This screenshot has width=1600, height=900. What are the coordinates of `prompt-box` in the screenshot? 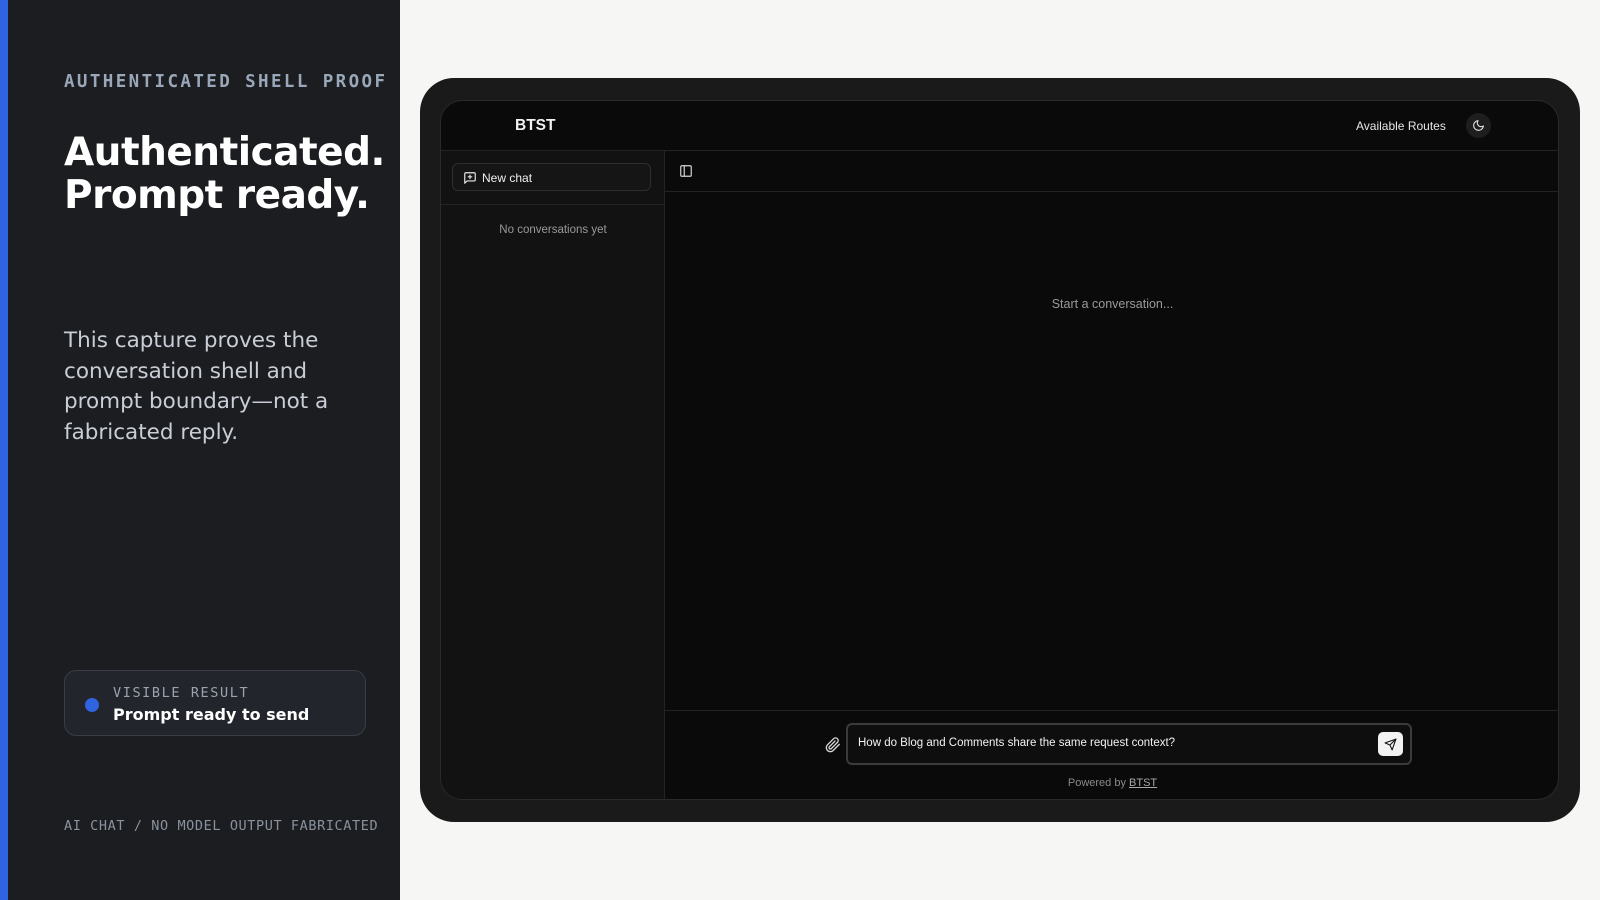 It's located at (1129, 744).